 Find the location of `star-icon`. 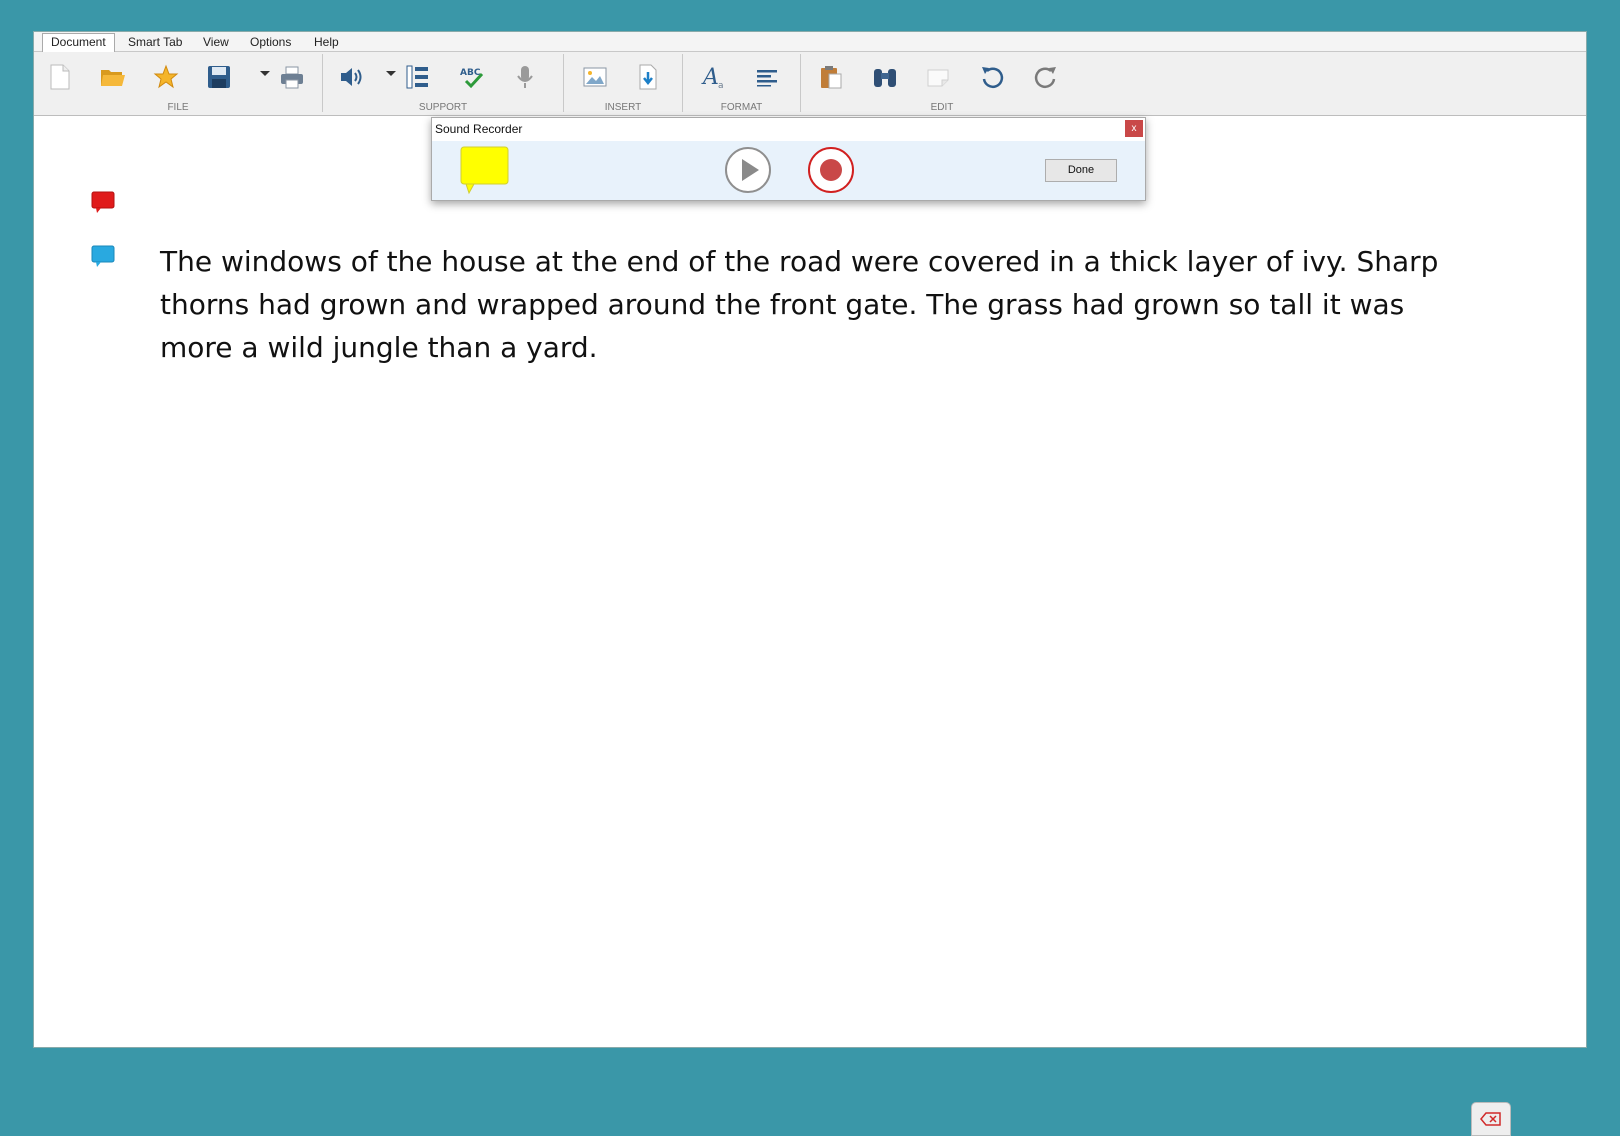

star-icon is located at coordinates (166, 76).